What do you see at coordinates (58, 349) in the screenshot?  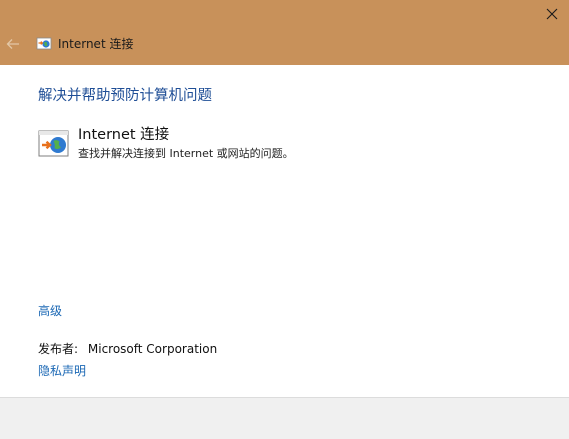 I see `publisher-label: 发布者:` at bounding box center [58, 349].